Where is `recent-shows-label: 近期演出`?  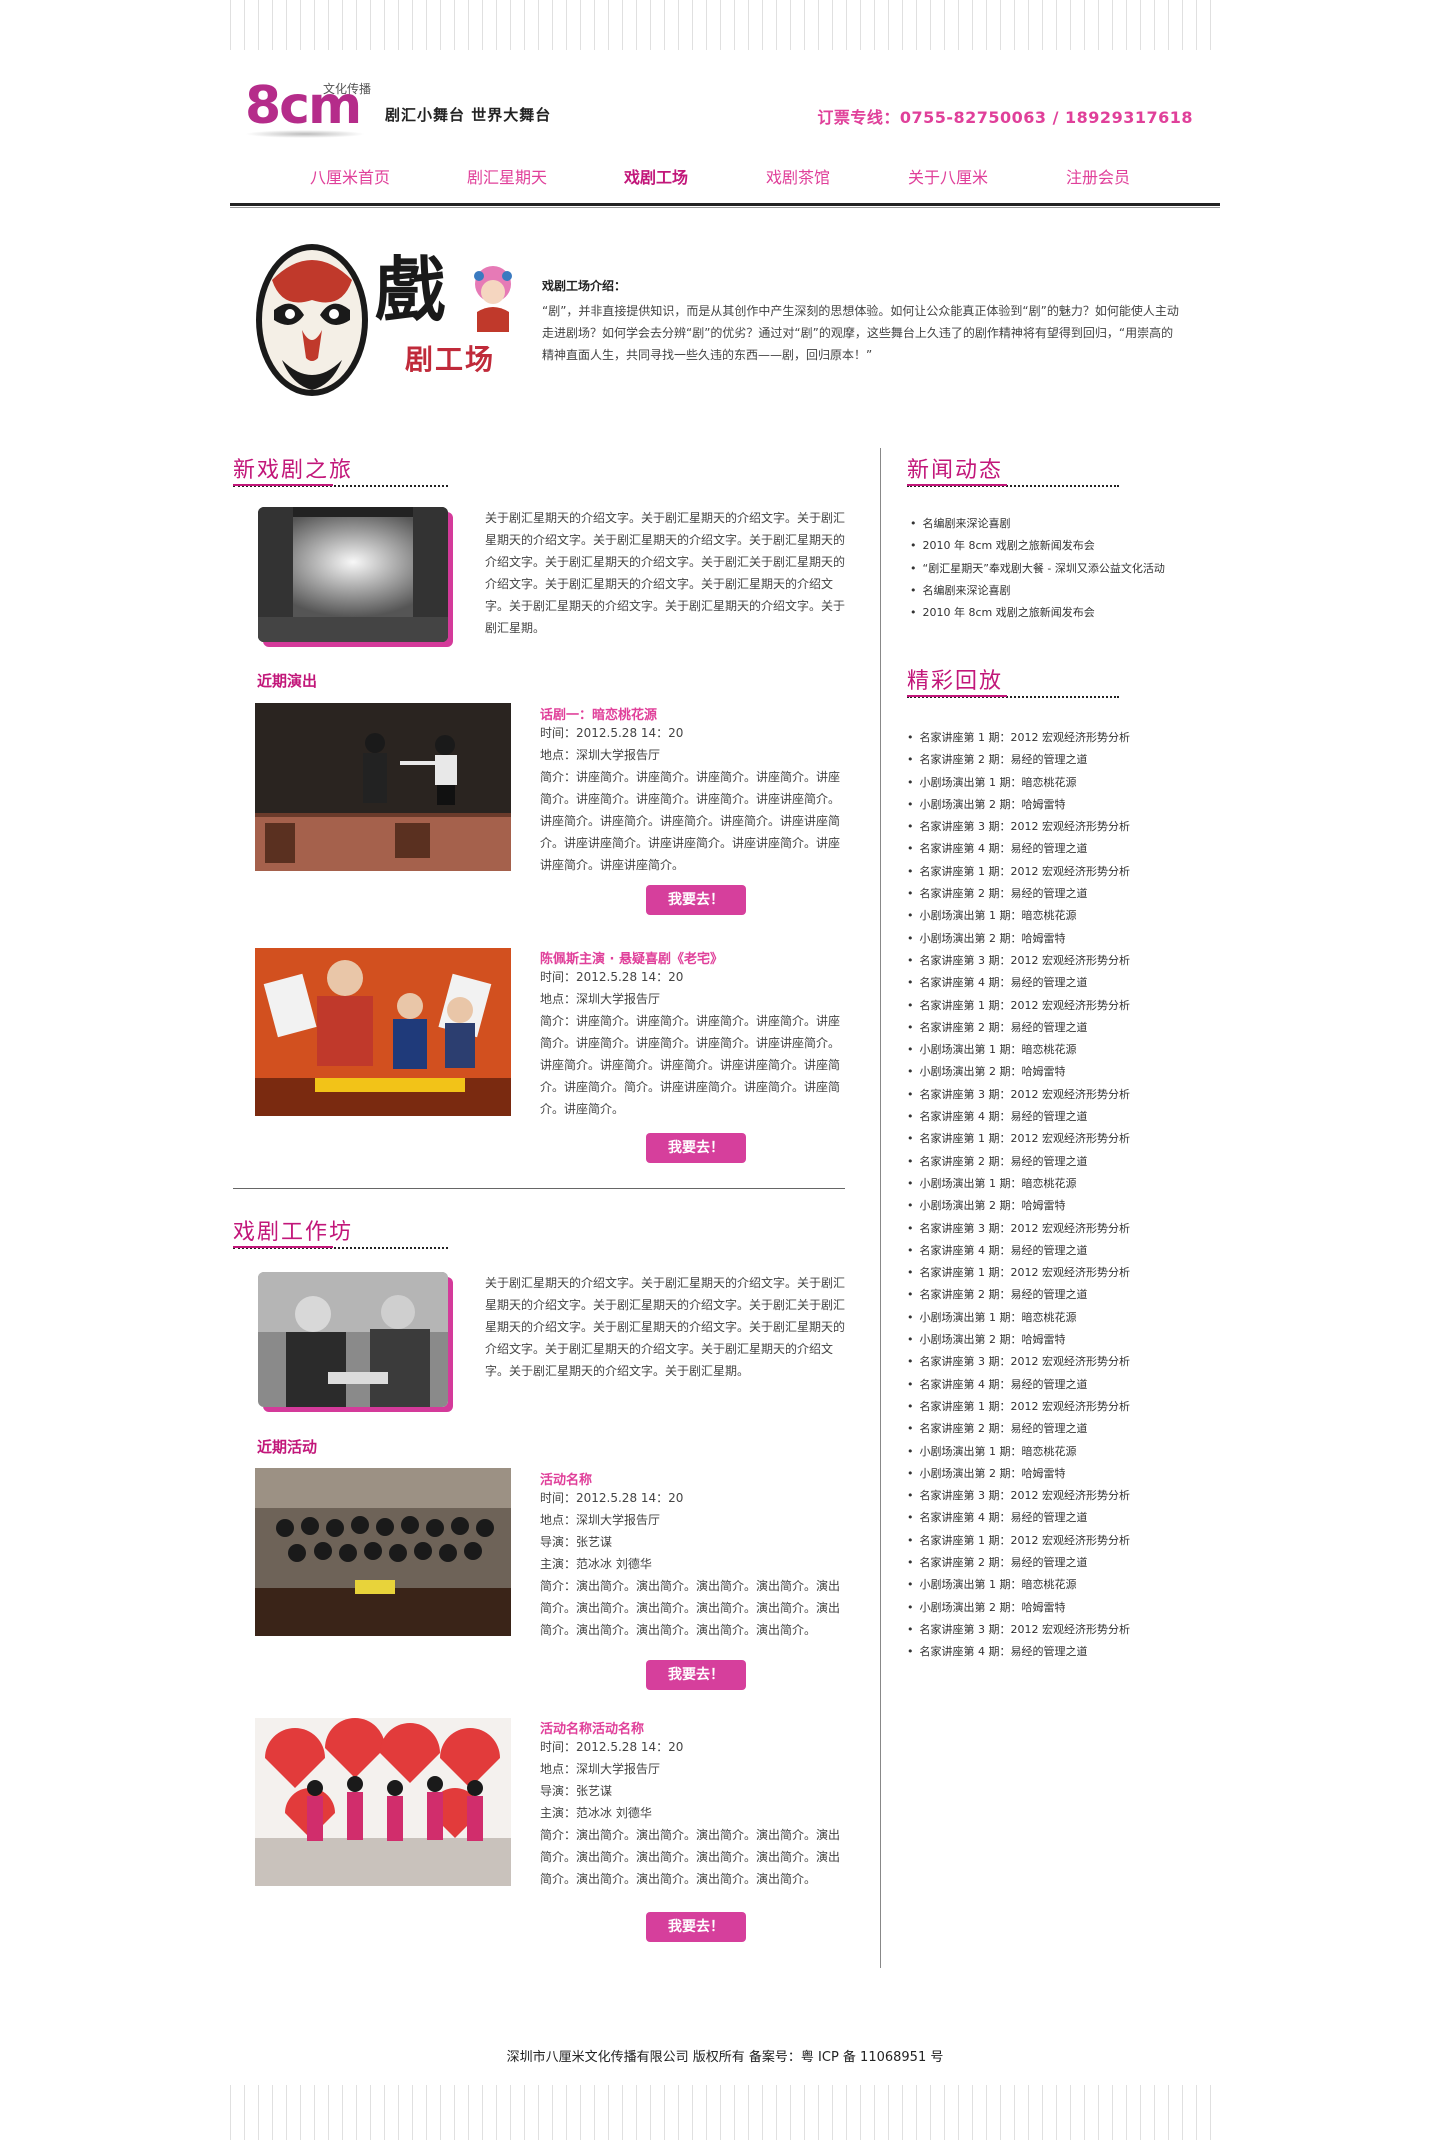
recent-shows-label: 近期演出 is located at coordinates (287, 681).